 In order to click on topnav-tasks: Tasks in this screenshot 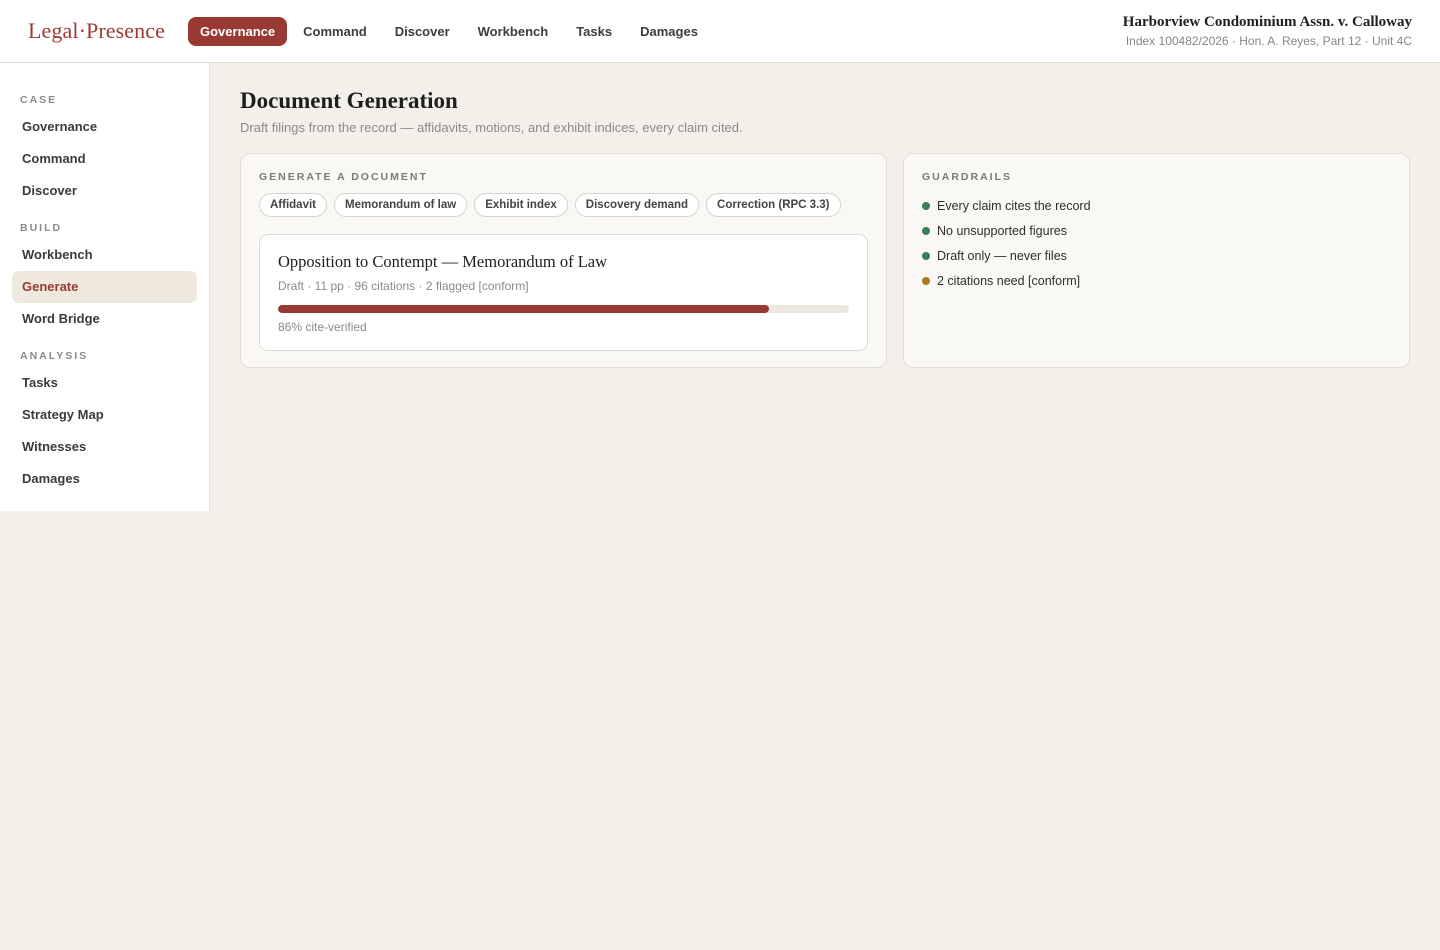, I will do `click(594, 31)`.